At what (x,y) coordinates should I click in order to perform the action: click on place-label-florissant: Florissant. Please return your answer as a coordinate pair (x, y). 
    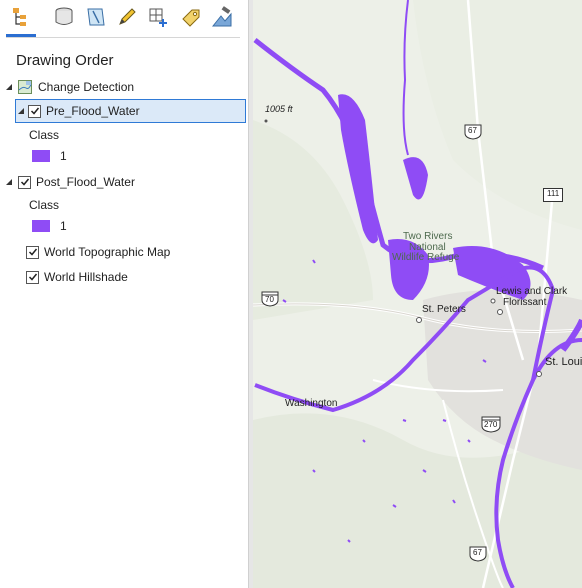
    Looking at the image, I should click on (525, 302).